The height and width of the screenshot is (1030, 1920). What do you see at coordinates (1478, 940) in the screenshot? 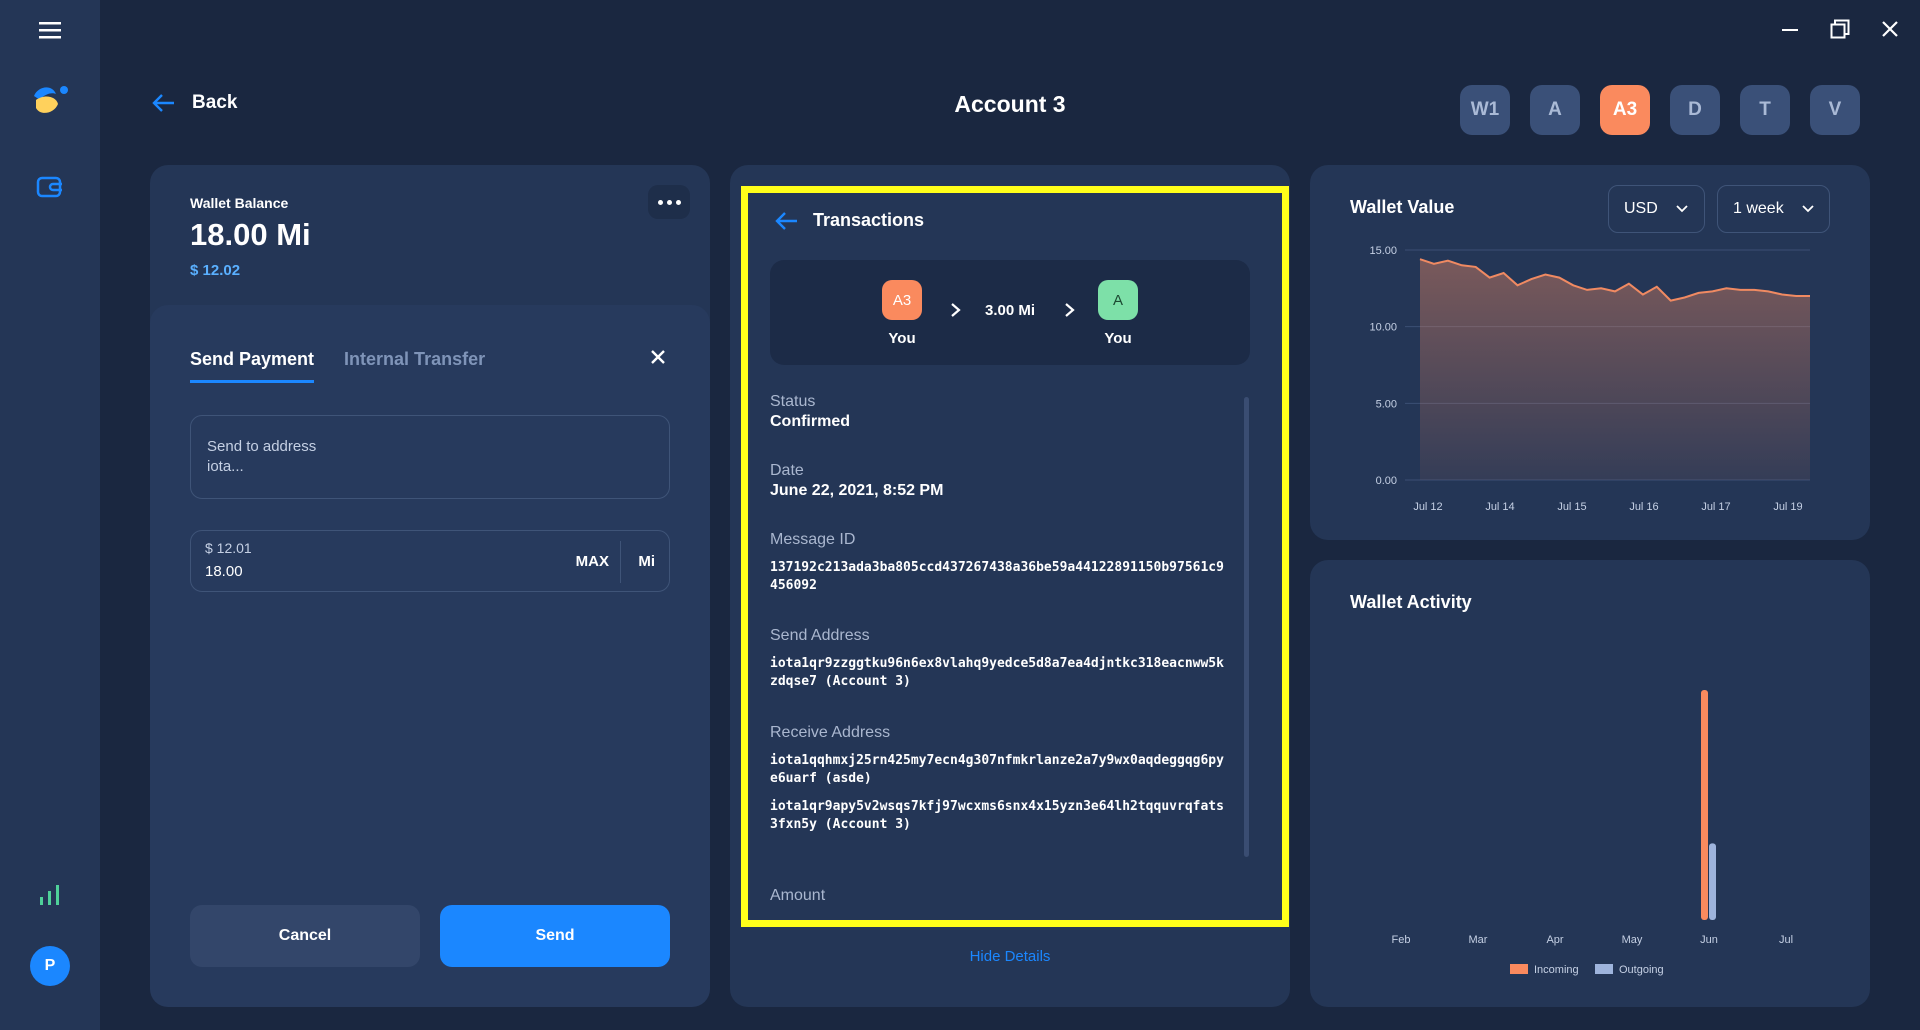
I see `x-tick-label: Mar` at bounding box center [1478, 940].